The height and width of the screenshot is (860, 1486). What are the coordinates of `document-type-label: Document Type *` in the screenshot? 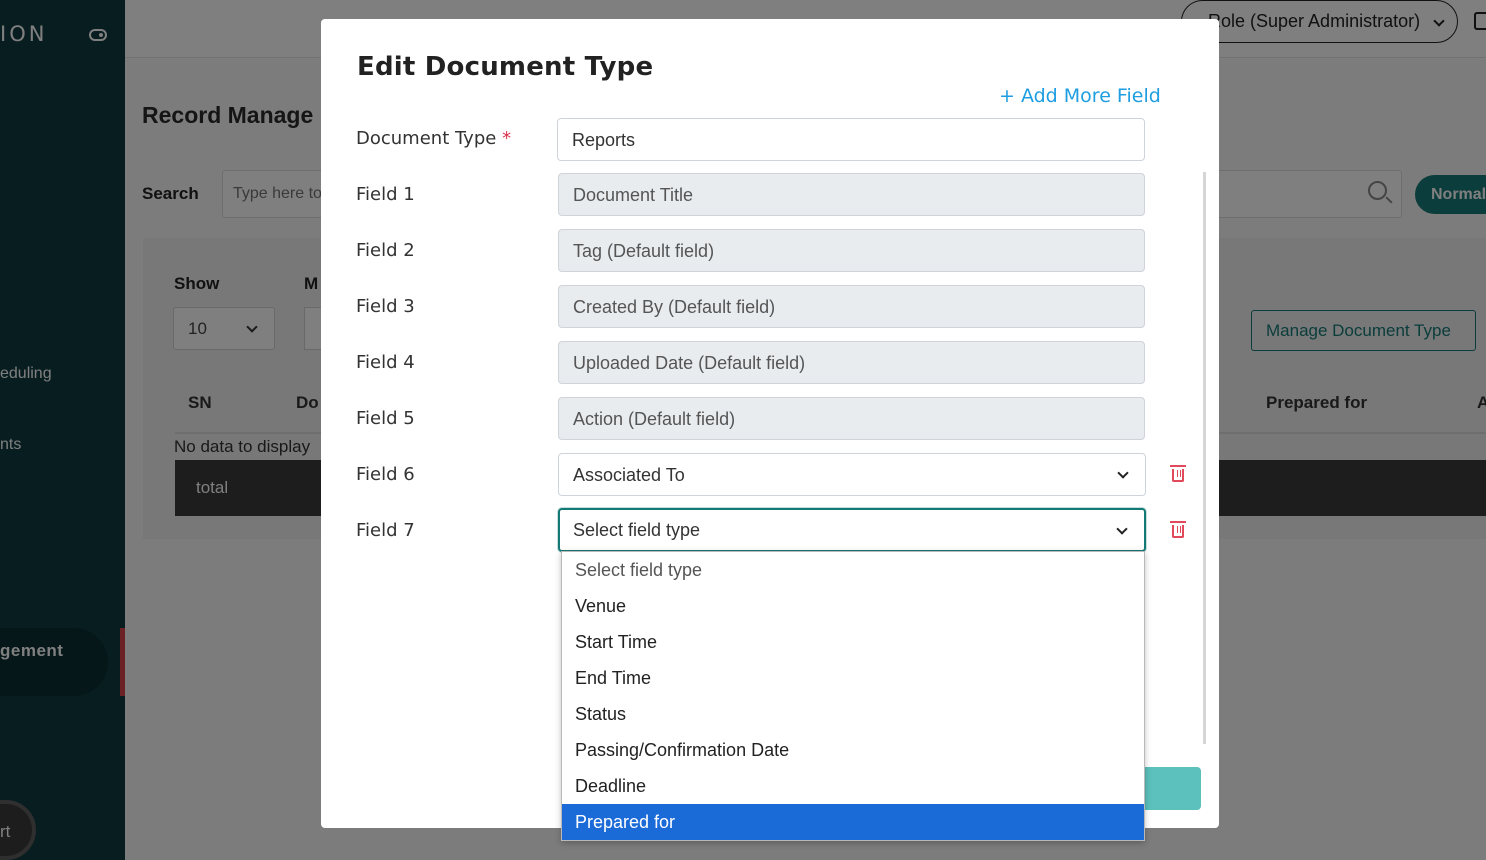 It's located at (433, 138).